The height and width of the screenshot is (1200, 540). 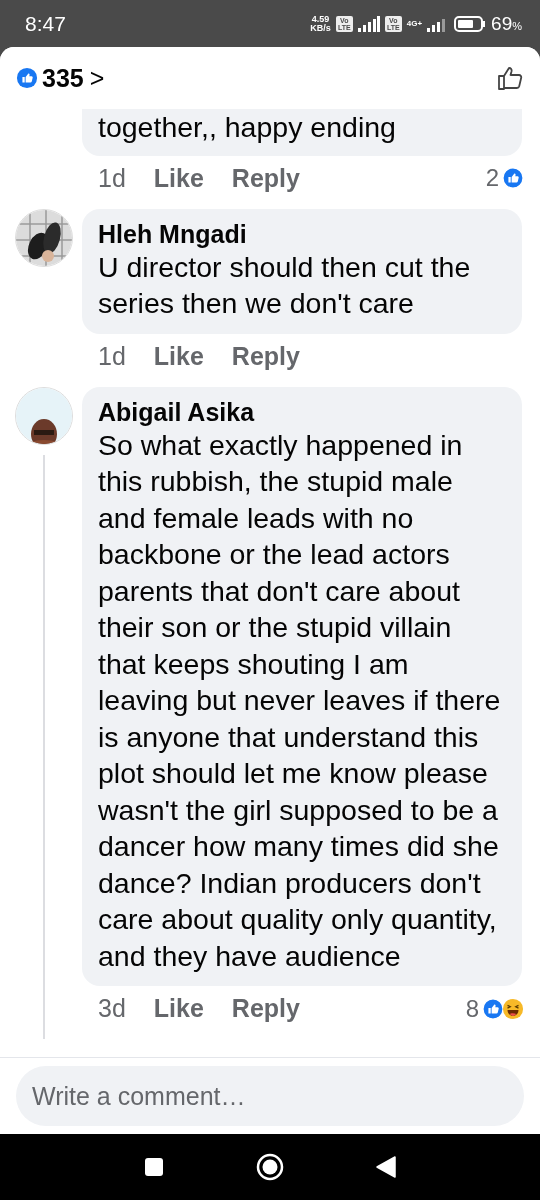 I want to click on home-icon, so click(x=270, y=1167).